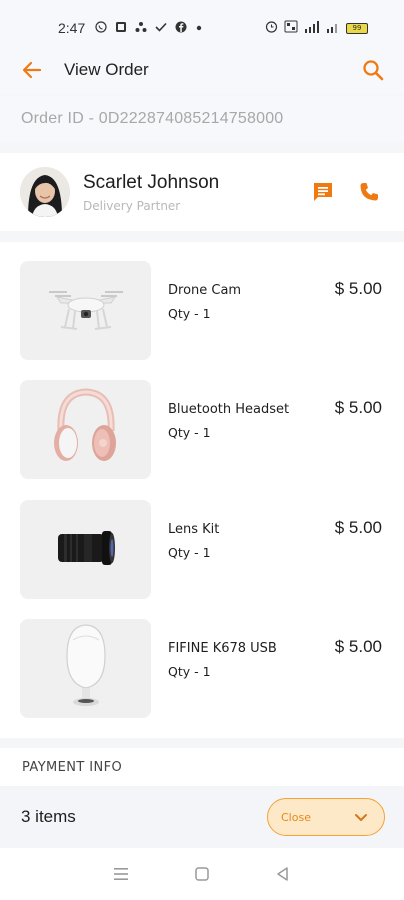 The width and height of the screenshot is (404, 900). I want to click on list-item: Bluetooth Headset Qty - 1 $ 5.00, so click(202, 430).